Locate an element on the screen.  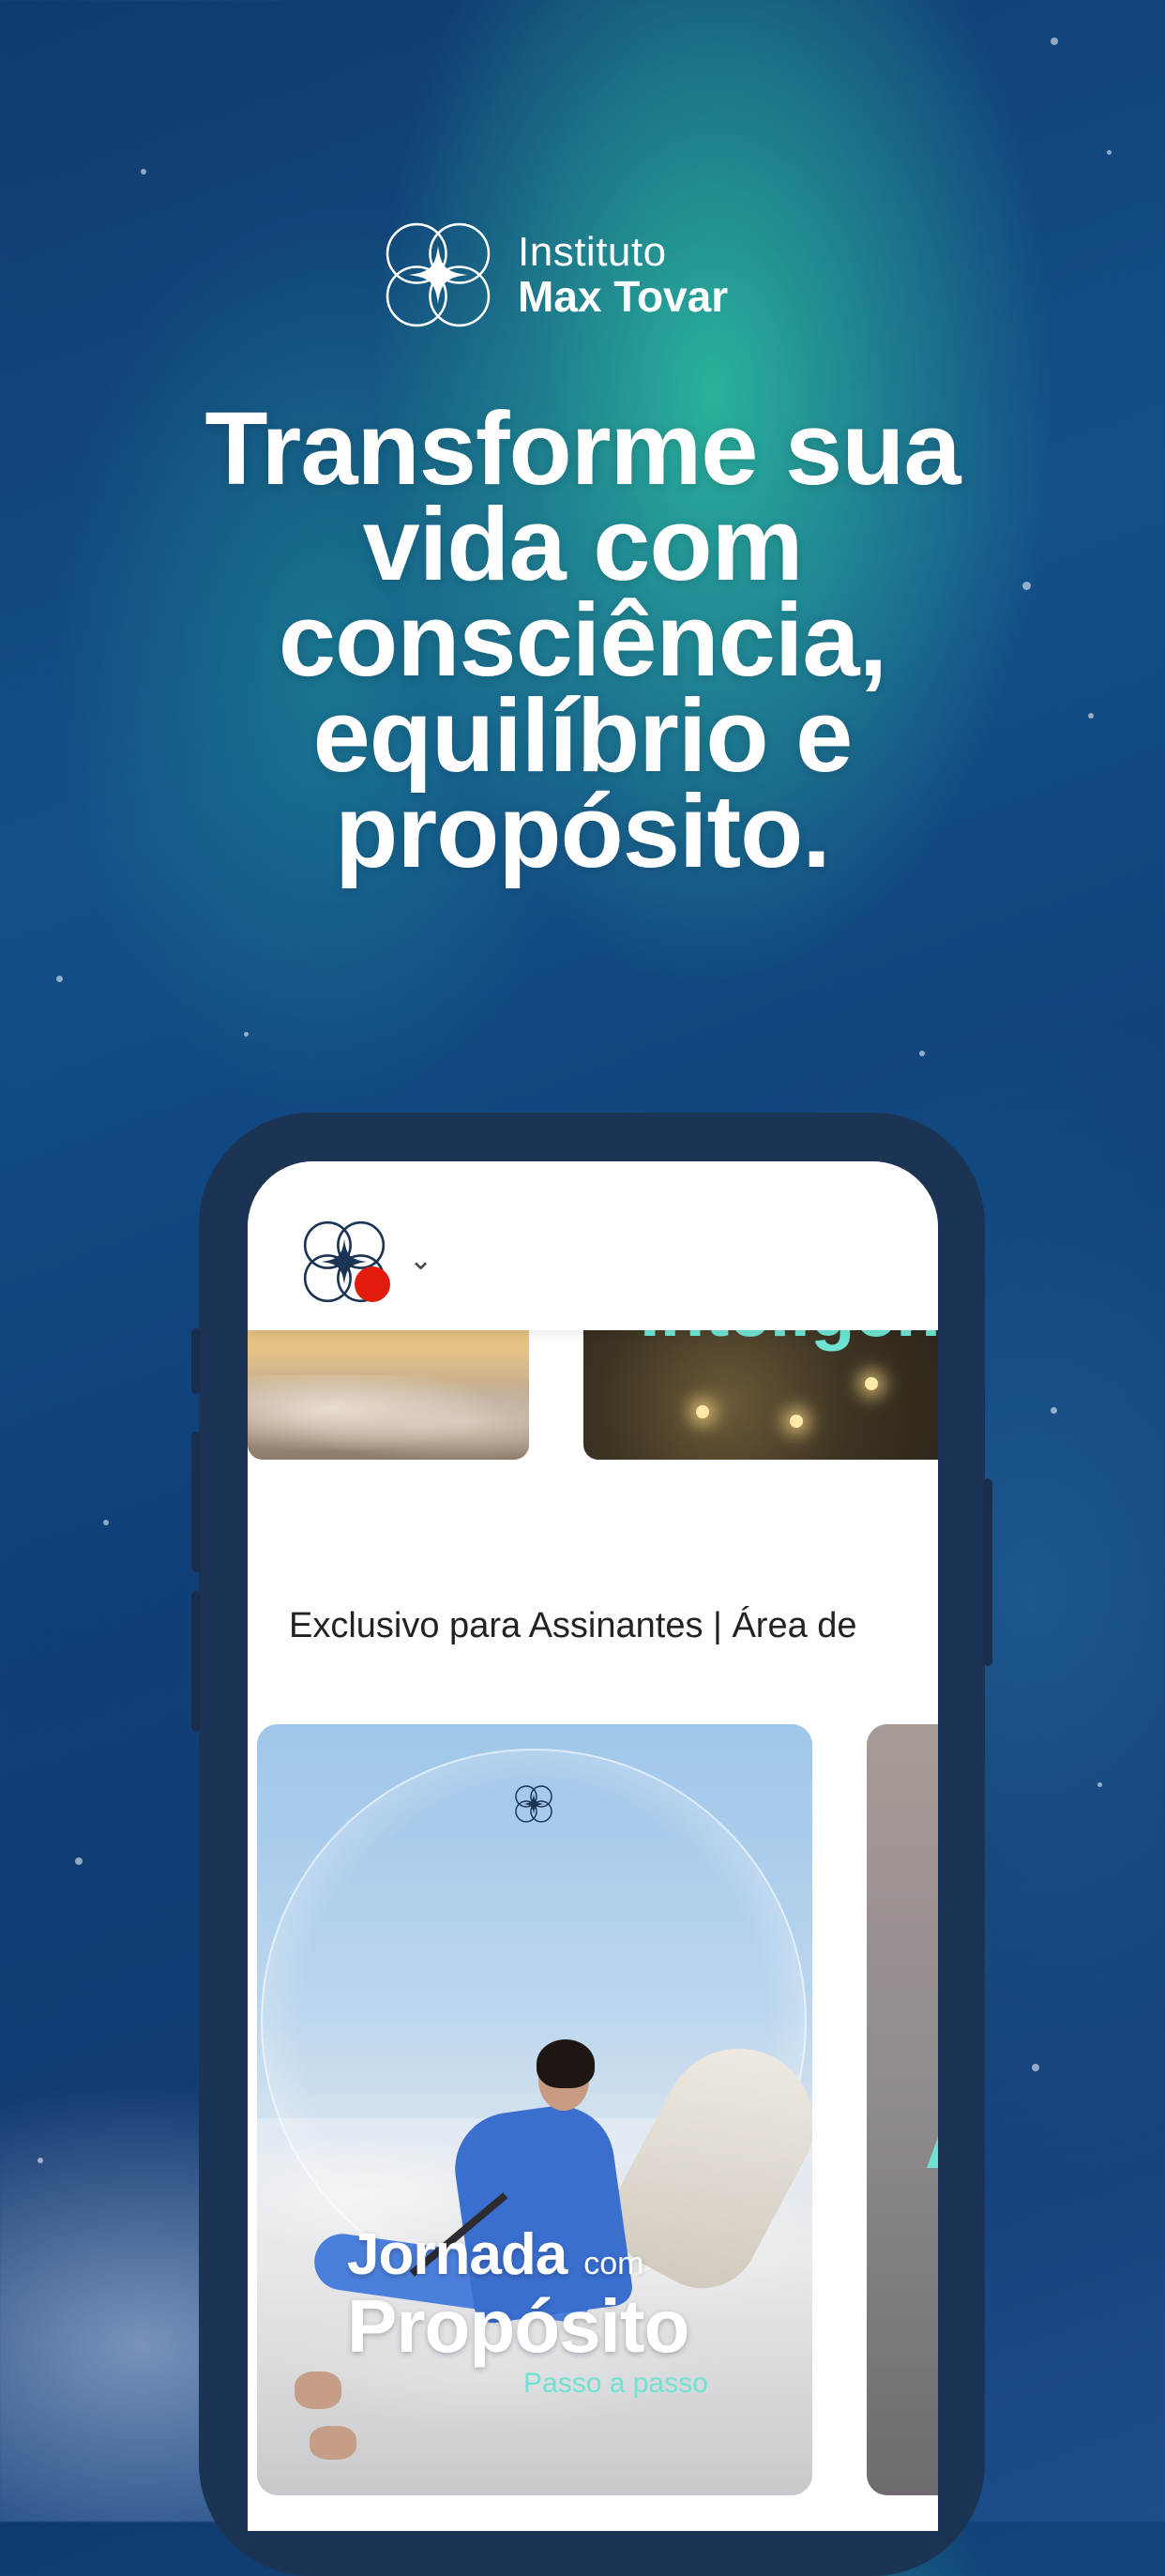
card-title-line1: Jornada com is located at coordinates (495, 2254).